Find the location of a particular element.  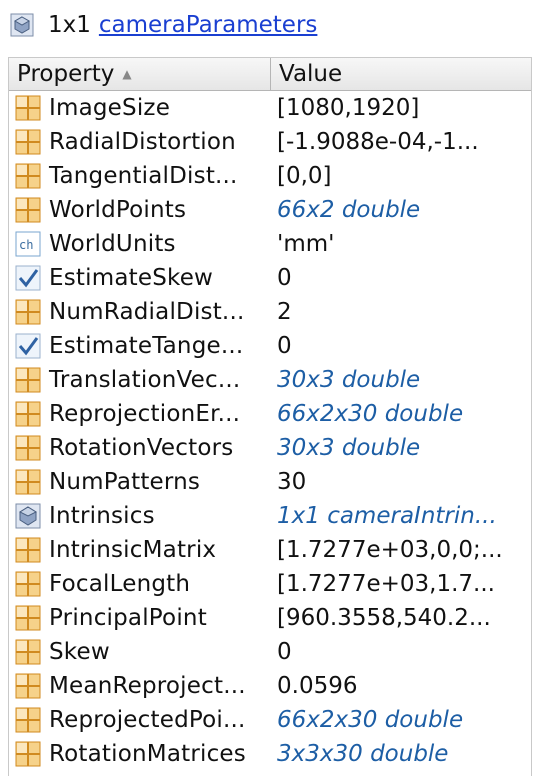

sort-ascending-icon: ▲ is located at coordinates (127, 74).